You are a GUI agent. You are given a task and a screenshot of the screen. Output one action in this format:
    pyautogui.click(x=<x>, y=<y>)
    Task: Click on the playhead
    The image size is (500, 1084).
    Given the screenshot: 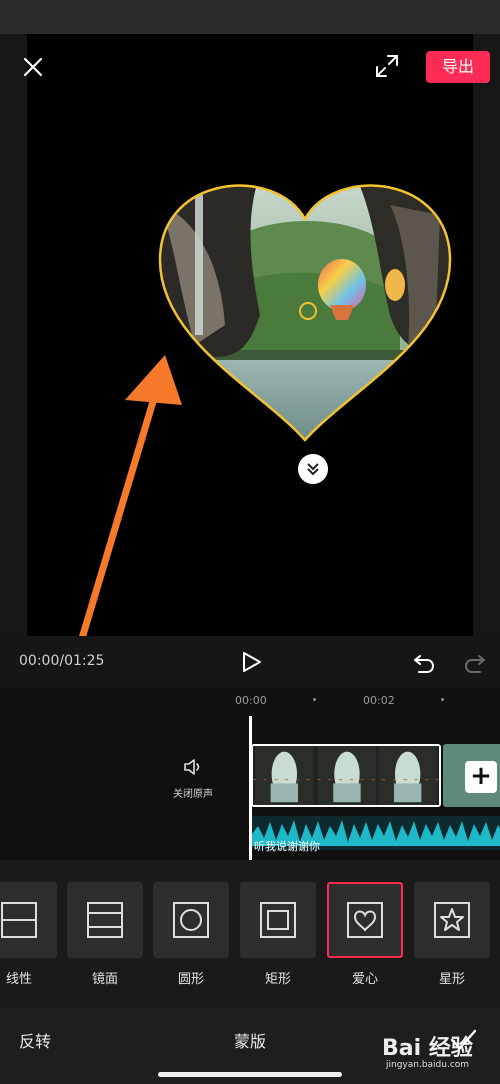 What is the action you would take?
    pyautogui.click(x=250, y=789)
    